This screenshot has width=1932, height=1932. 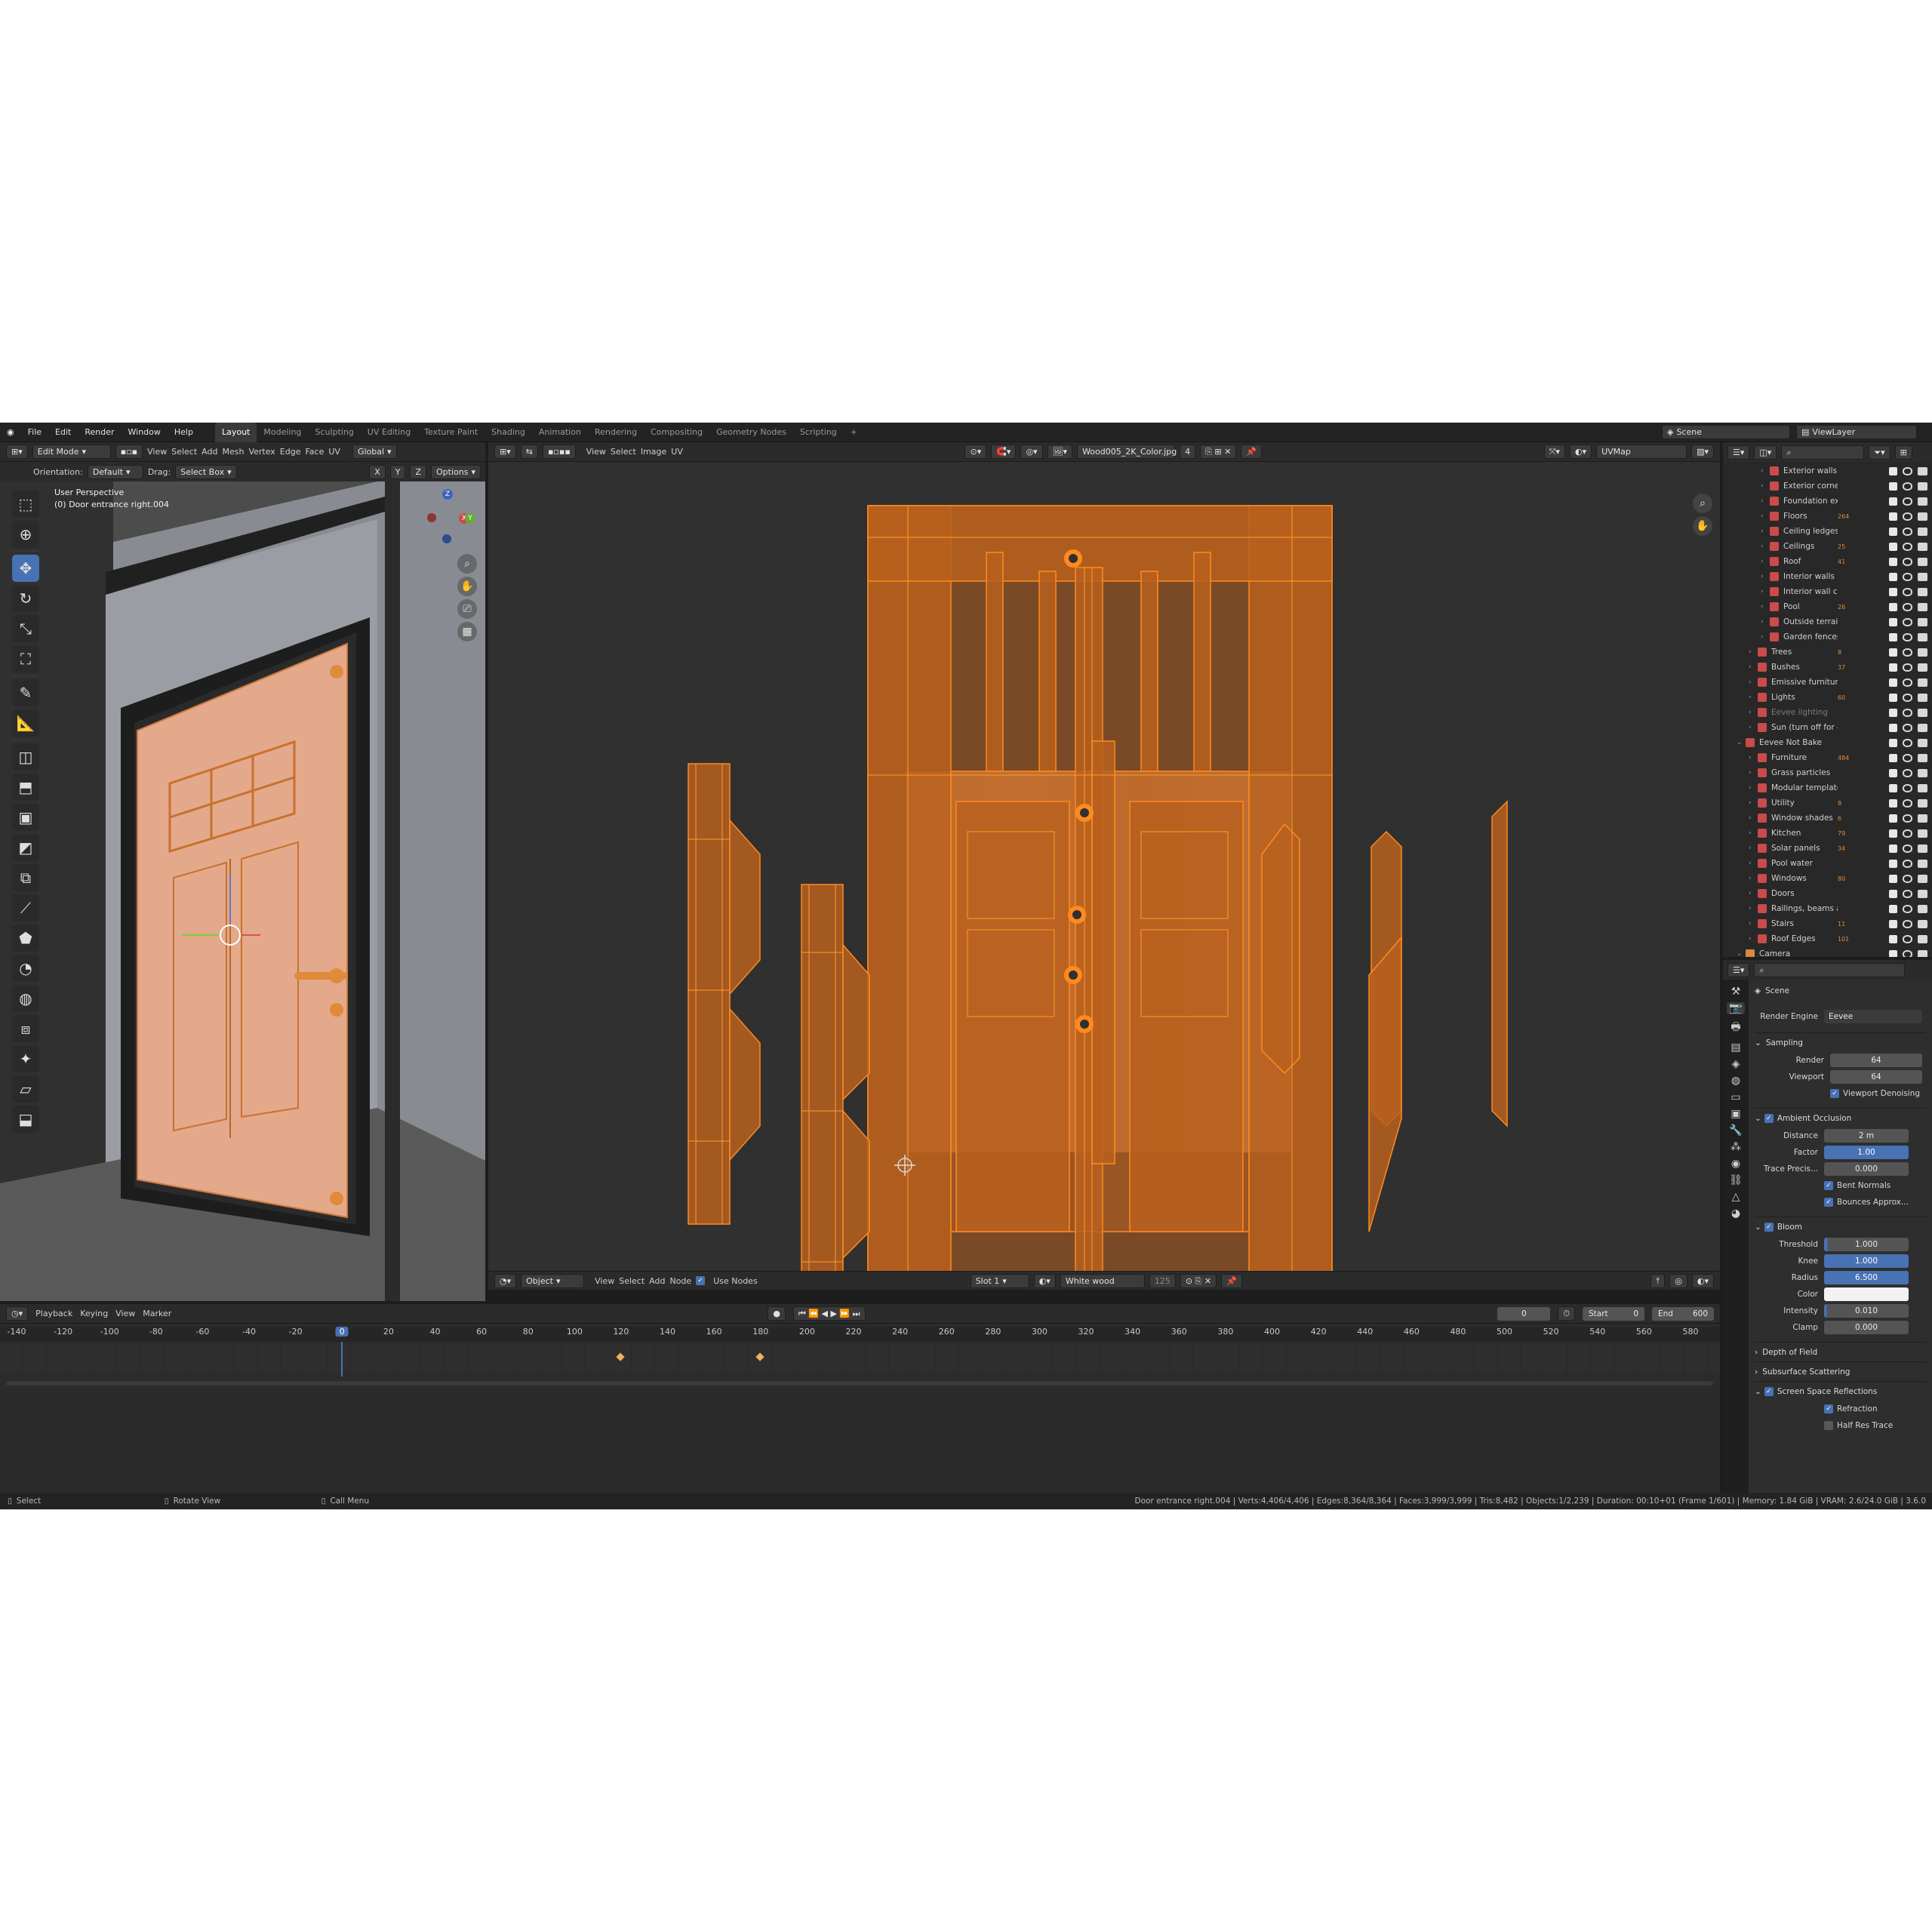 I want to click on physics-tab-icon: ◉, so click(x=1735, y=1164).